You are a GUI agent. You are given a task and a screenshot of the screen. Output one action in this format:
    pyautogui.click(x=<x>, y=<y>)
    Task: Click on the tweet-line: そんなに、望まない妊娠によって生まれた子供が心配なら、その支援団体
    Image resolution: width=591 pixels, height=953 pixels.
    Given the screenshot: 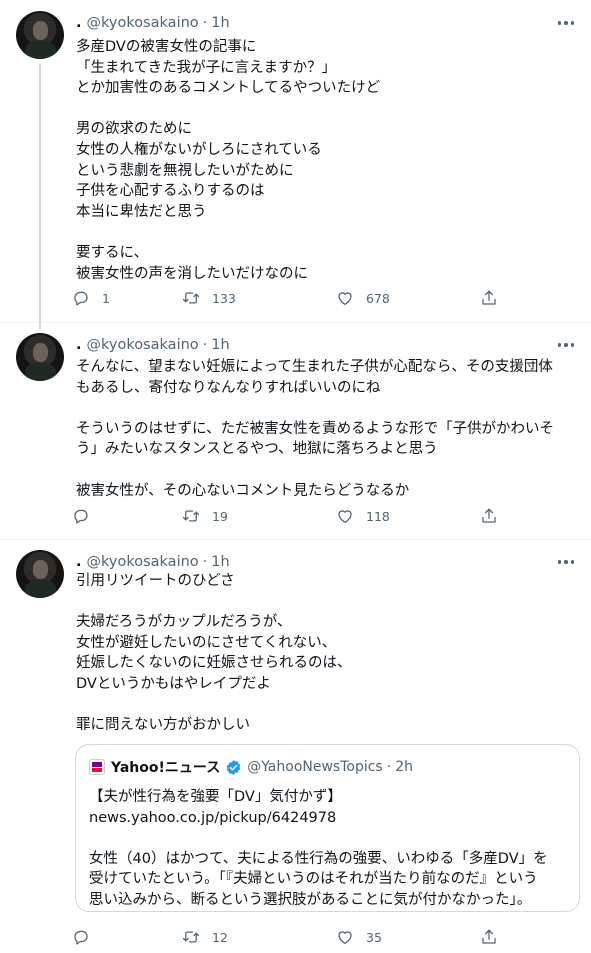 What is the action you would take?
    pyautogui.click(x=314, y=367)
    